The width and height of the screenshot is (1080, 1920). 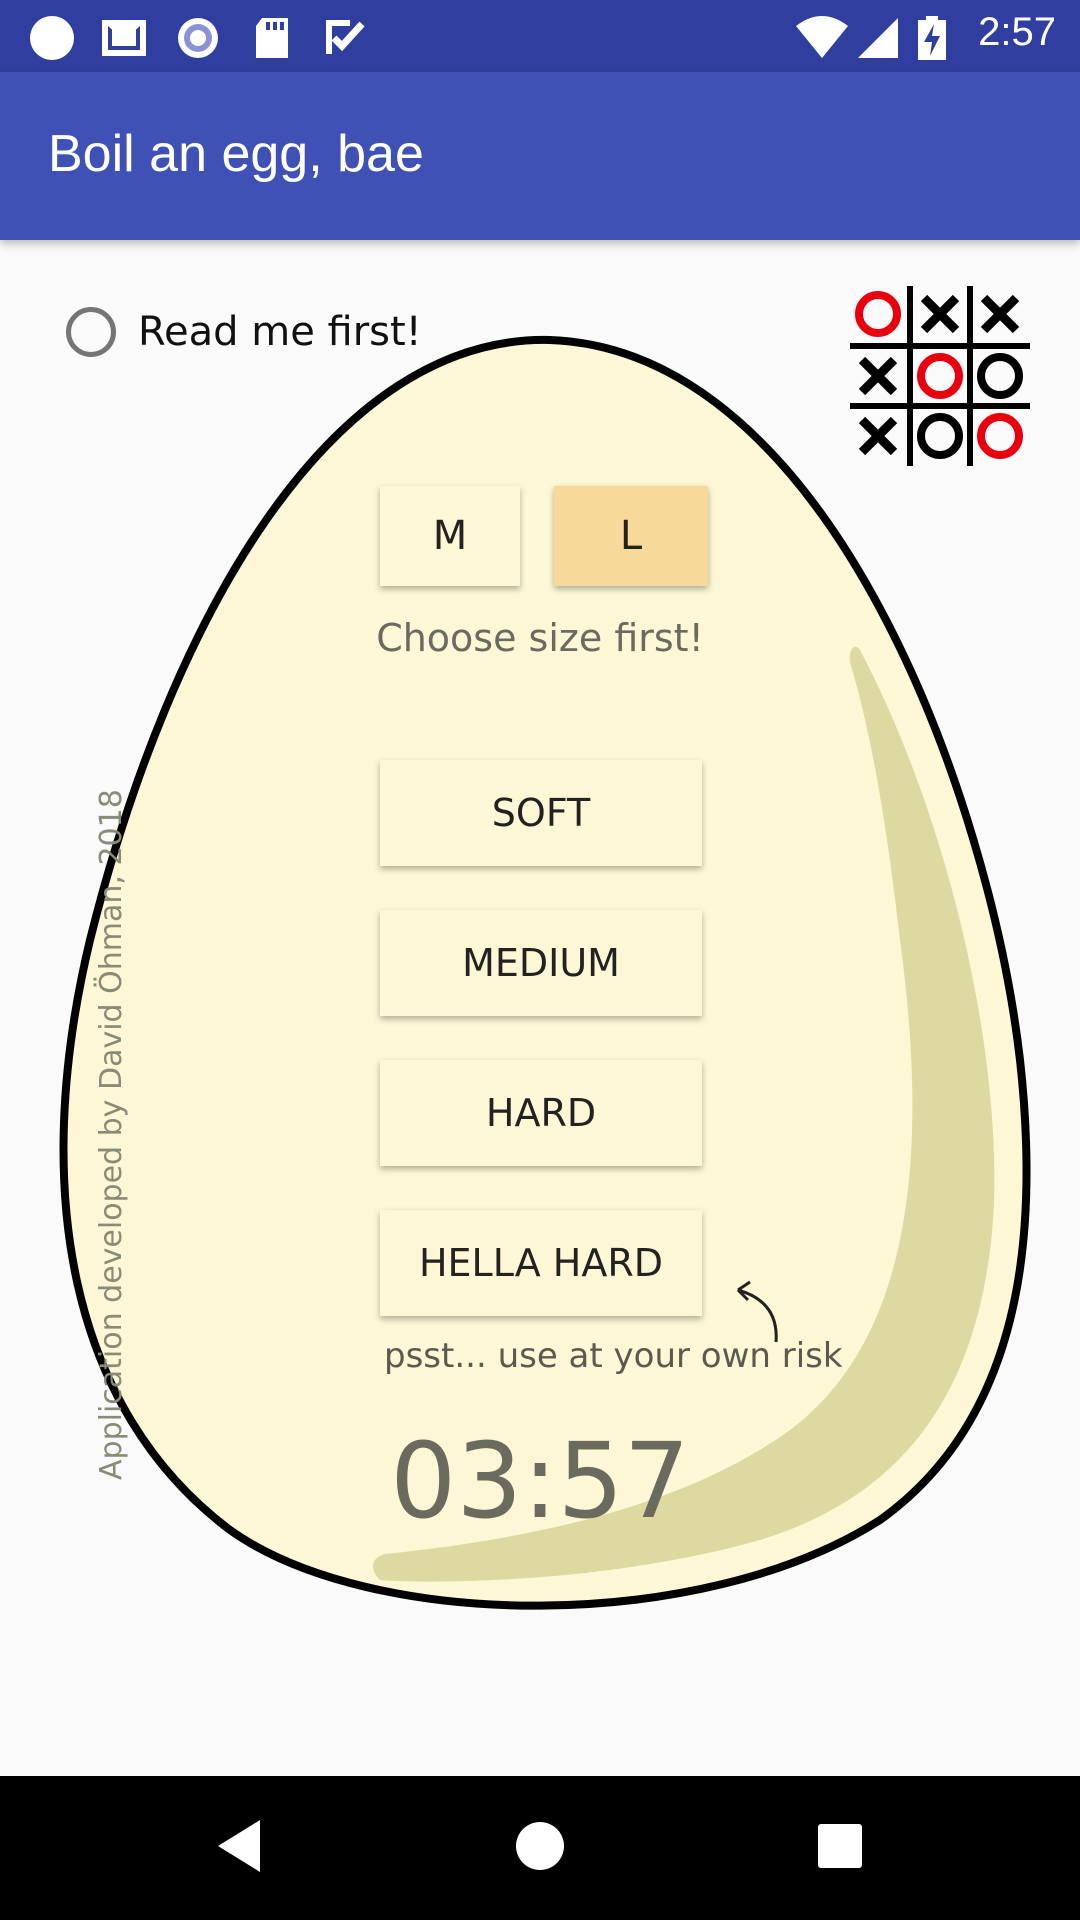 I want to click on mail-icon, so click(x=124, y=38).